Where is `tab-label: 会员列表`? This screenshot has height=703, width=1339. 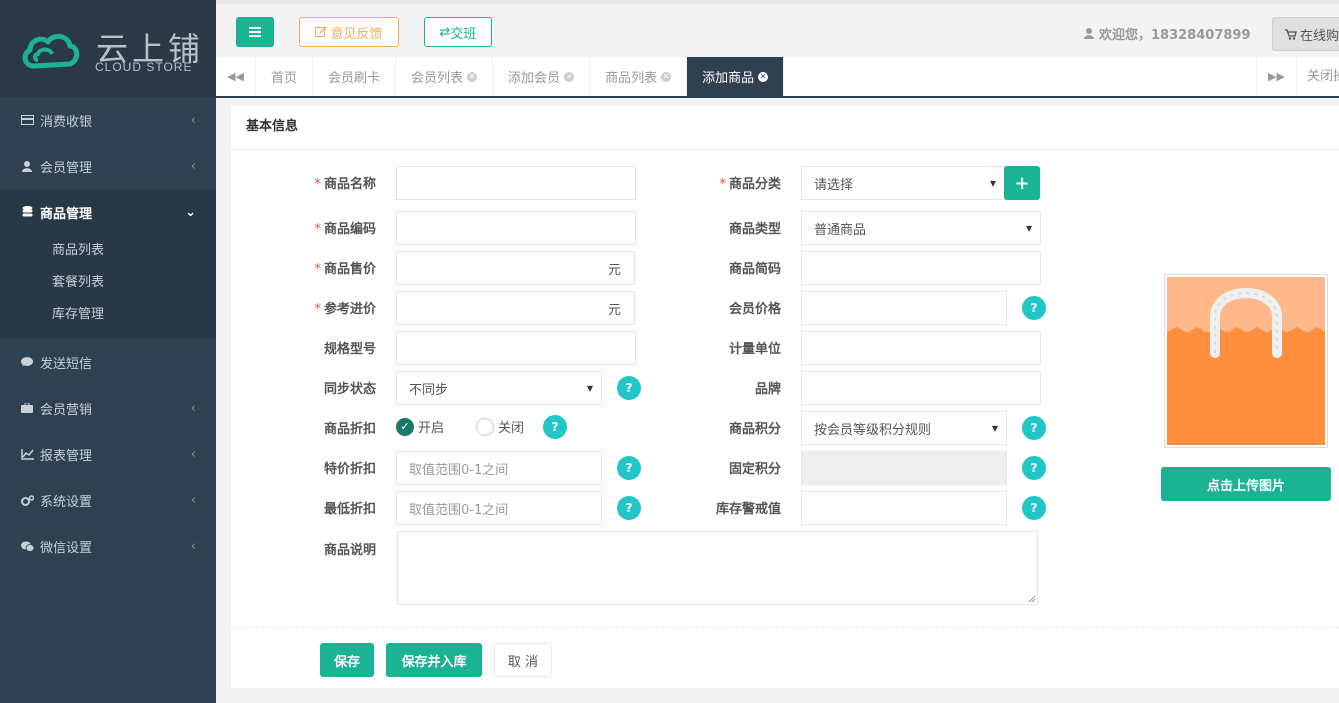
tab-label: 会员列表 is located at coordinates (437, 78).